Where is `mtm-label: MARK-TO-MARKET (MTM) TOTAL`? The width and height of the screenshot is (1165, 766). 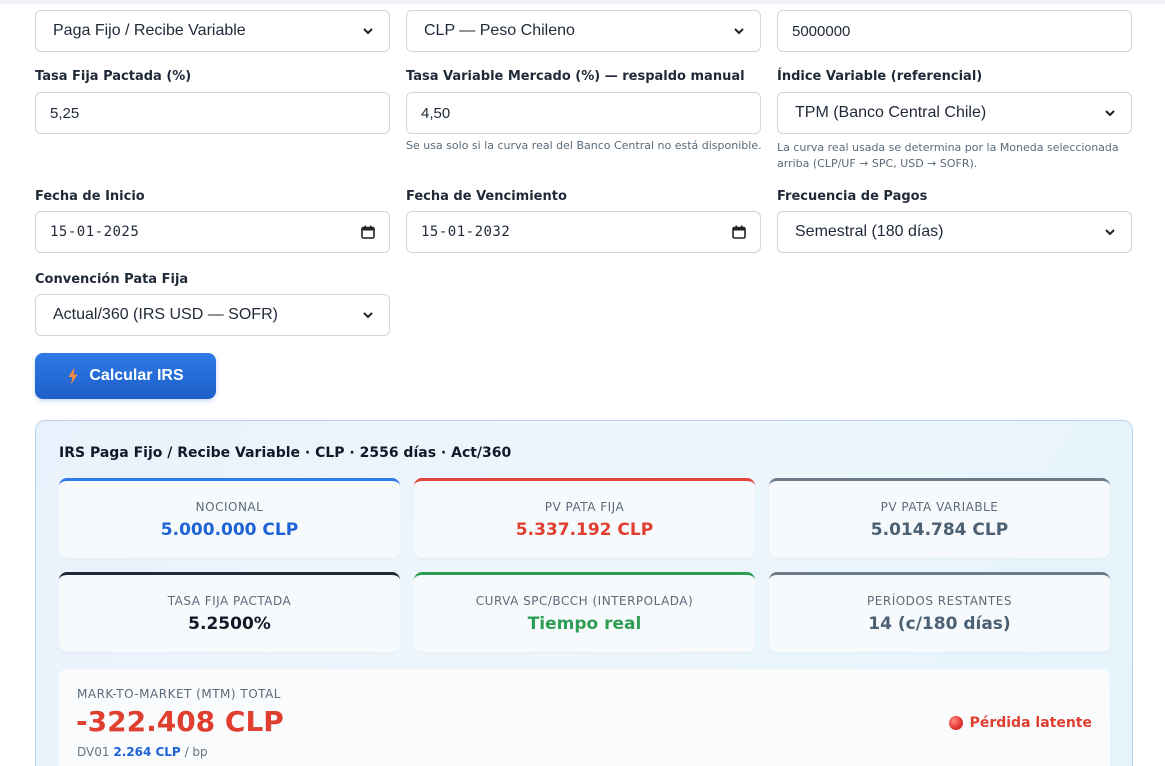
mtm-label: MARK-TO-MARKET (MTM) TOTAL is located at coordinates (179, 694).